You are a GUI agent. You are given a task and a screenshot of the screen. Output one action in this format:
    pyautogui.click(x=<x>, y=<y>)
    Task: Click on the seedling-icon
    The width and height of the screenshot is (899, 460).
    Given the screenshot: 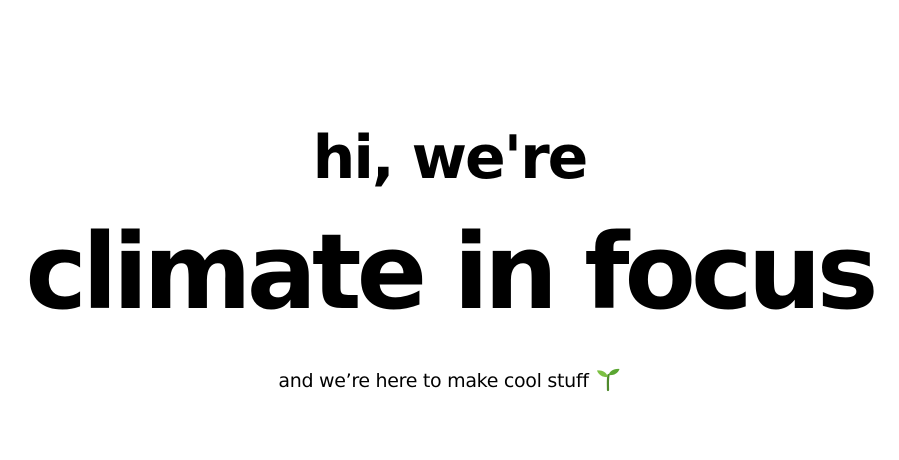 What is the action you would take?
    pyautogui.click(x=608, y=379)
    